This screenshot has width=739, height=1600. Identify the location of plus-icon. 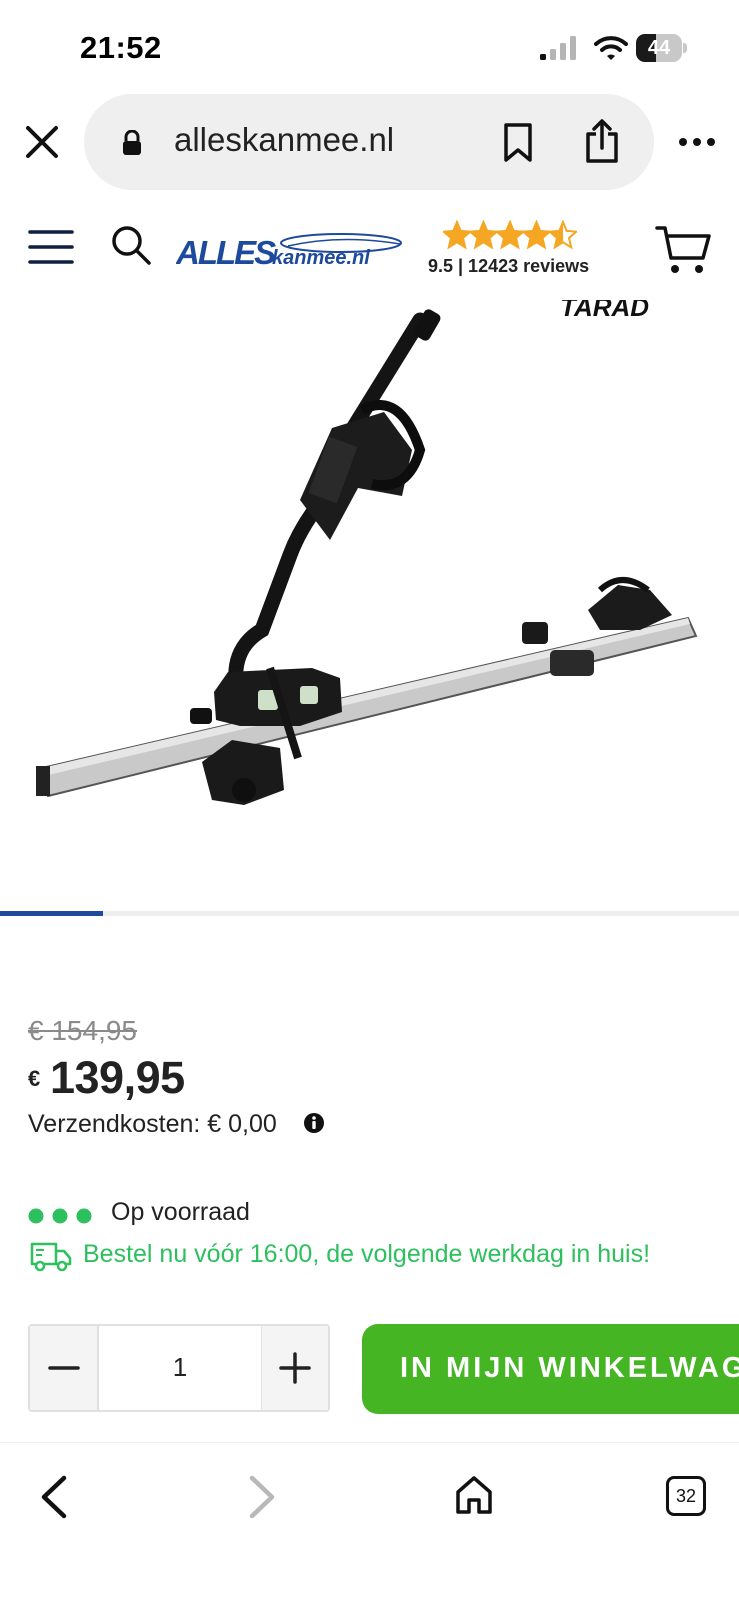
(295, 1368).